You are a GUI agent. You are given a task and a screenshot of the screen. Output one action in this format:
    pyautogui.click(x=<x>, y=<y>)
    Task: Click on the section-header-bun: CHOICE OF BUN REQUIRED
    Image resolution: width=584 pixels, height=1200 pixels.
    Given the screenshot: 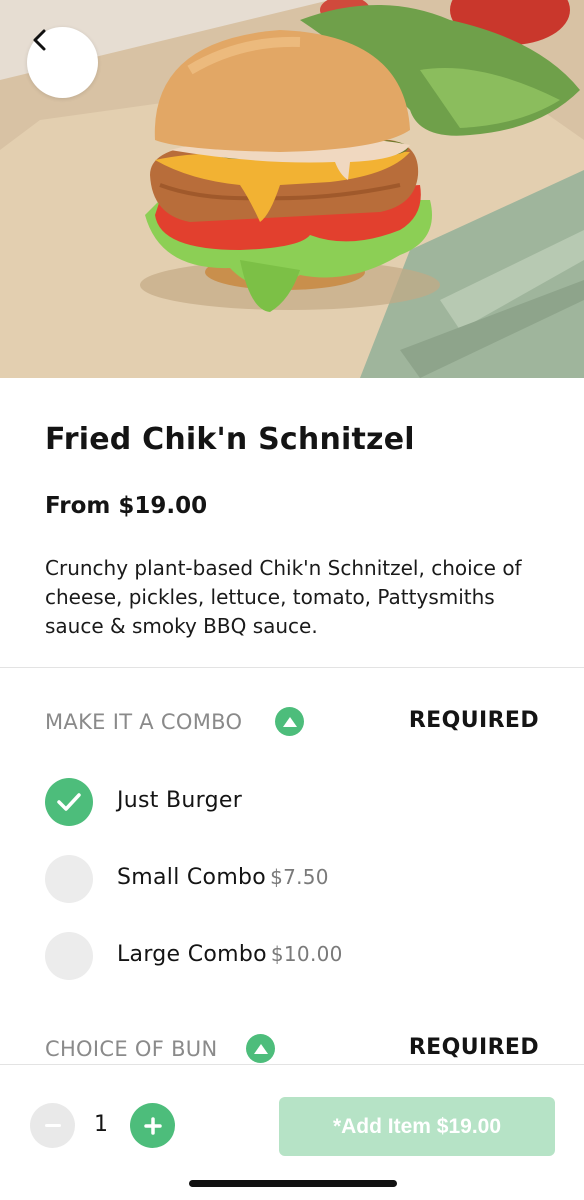 What is the action you would take?
    pyautogui.click(x=292, y=1049)
    